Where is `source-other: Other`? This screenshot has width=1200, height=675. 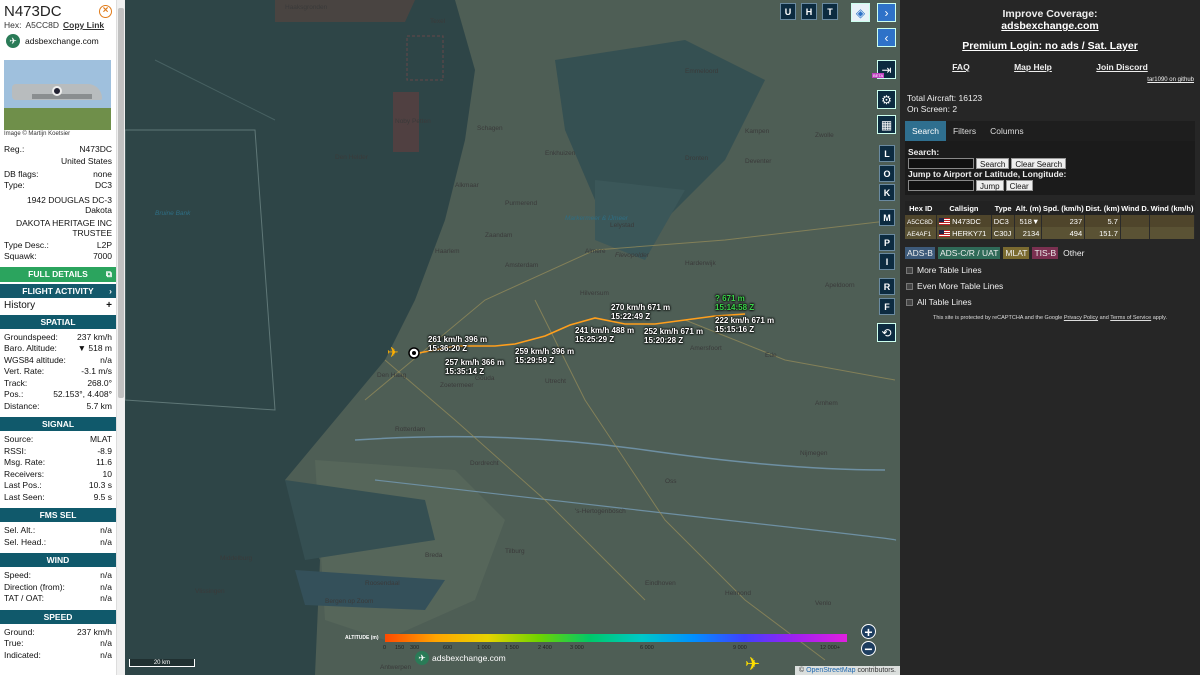 source-other: Other is located at coordinates (1073, 253).